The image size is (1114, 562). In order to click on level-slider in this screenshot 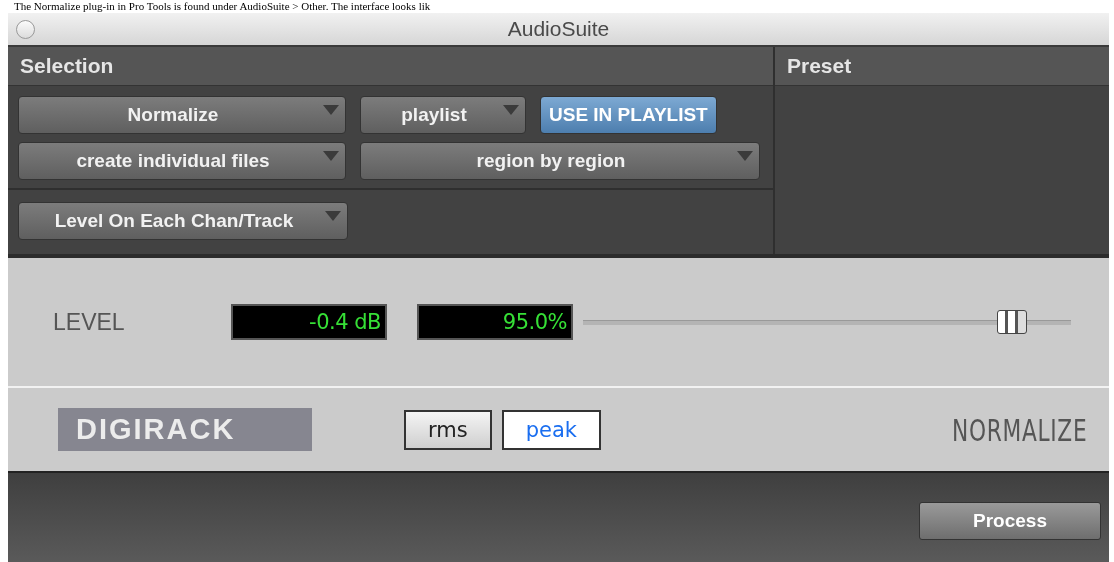, I will do `click(827, 322)`.